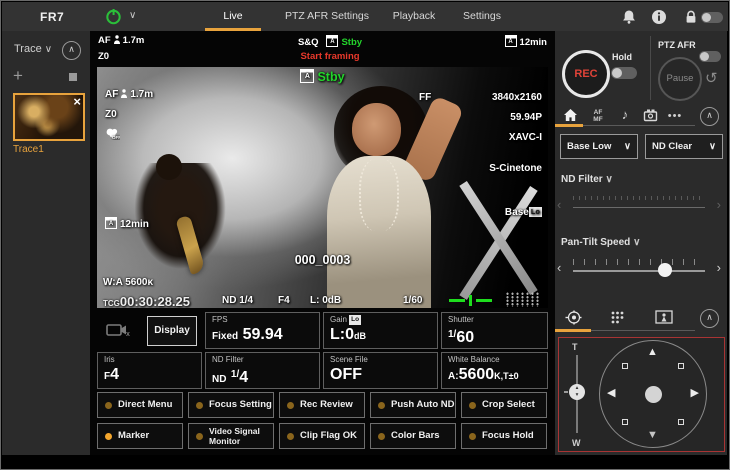 Image resolution: width=730 pixels, height=470 pixels. Describe the element at coordinates (504, 436) in the screenshot. I see `assign-button-focus-hold: Focus Hold` at that location.